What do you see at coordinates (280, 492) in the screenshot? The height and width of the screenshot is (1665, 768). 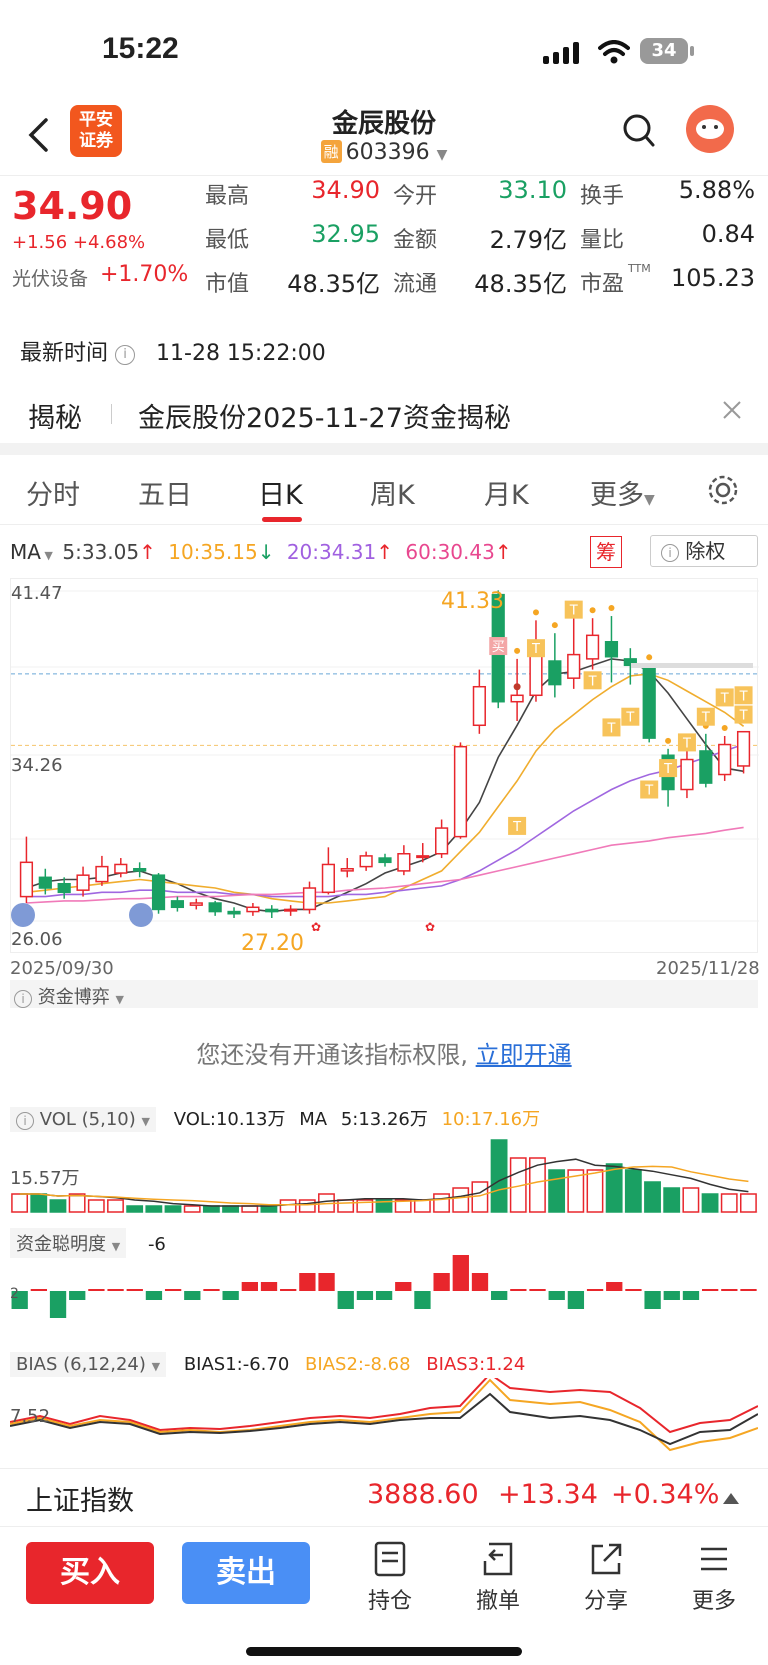 I see `tab-daily-k: 日K` at bounding box center [280, 492].